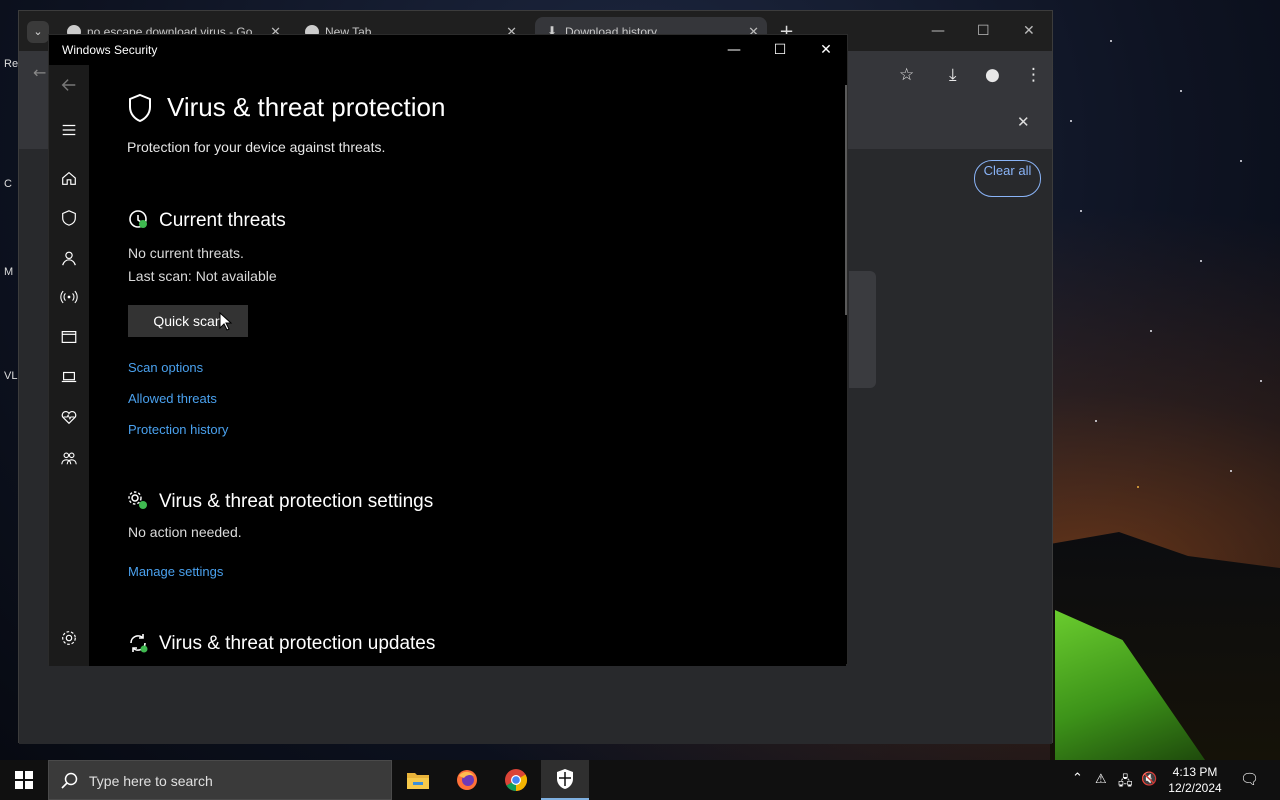  I want to click on tray-network-icon: 🖧, so click(1125, 783).